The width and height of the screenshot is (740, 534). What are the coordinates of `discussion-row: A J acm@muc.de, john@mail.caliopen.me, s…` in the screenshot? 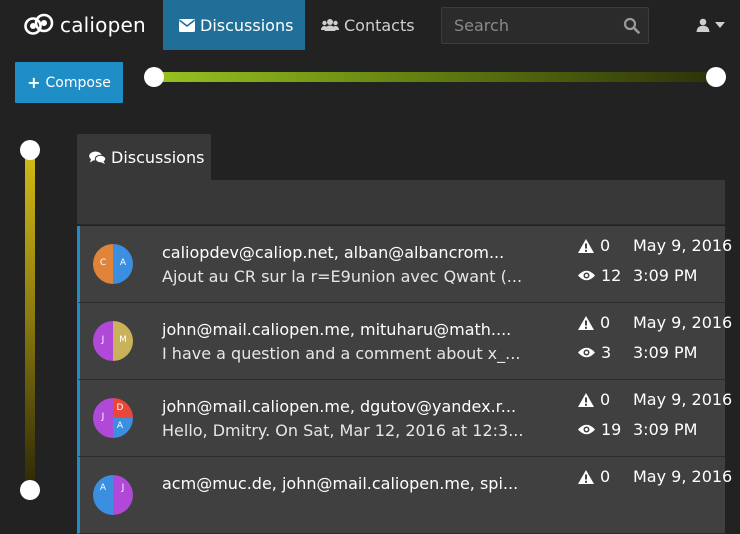 It's located at (404, 495).